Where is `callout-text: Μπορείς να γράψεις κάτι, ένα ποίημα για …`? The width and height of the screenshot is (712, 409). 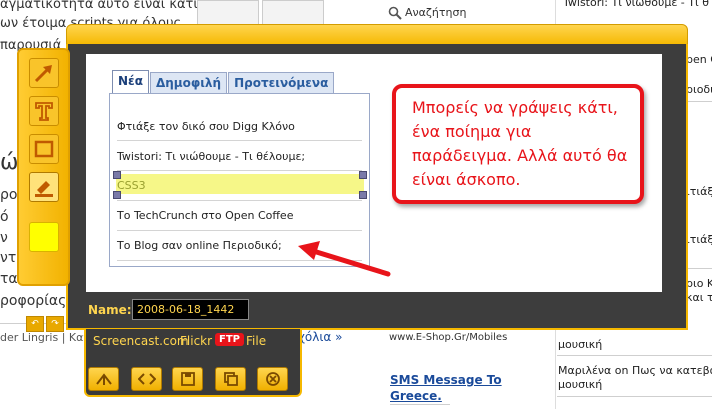
callout-text: Μπορείς να γράψεις κάτι, ένα ποίημα για … is located at coordinates (520, 143).